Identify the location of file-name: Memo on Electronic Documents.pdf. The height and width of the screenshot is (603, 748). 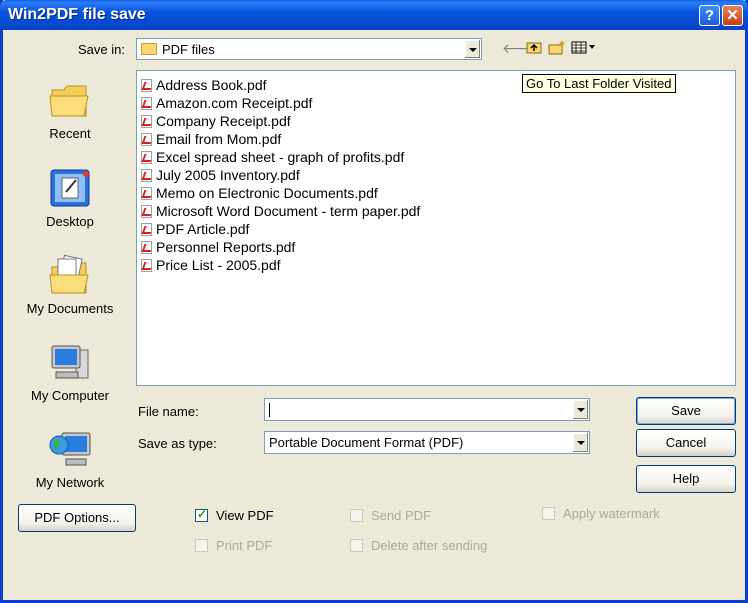
(267, 193).